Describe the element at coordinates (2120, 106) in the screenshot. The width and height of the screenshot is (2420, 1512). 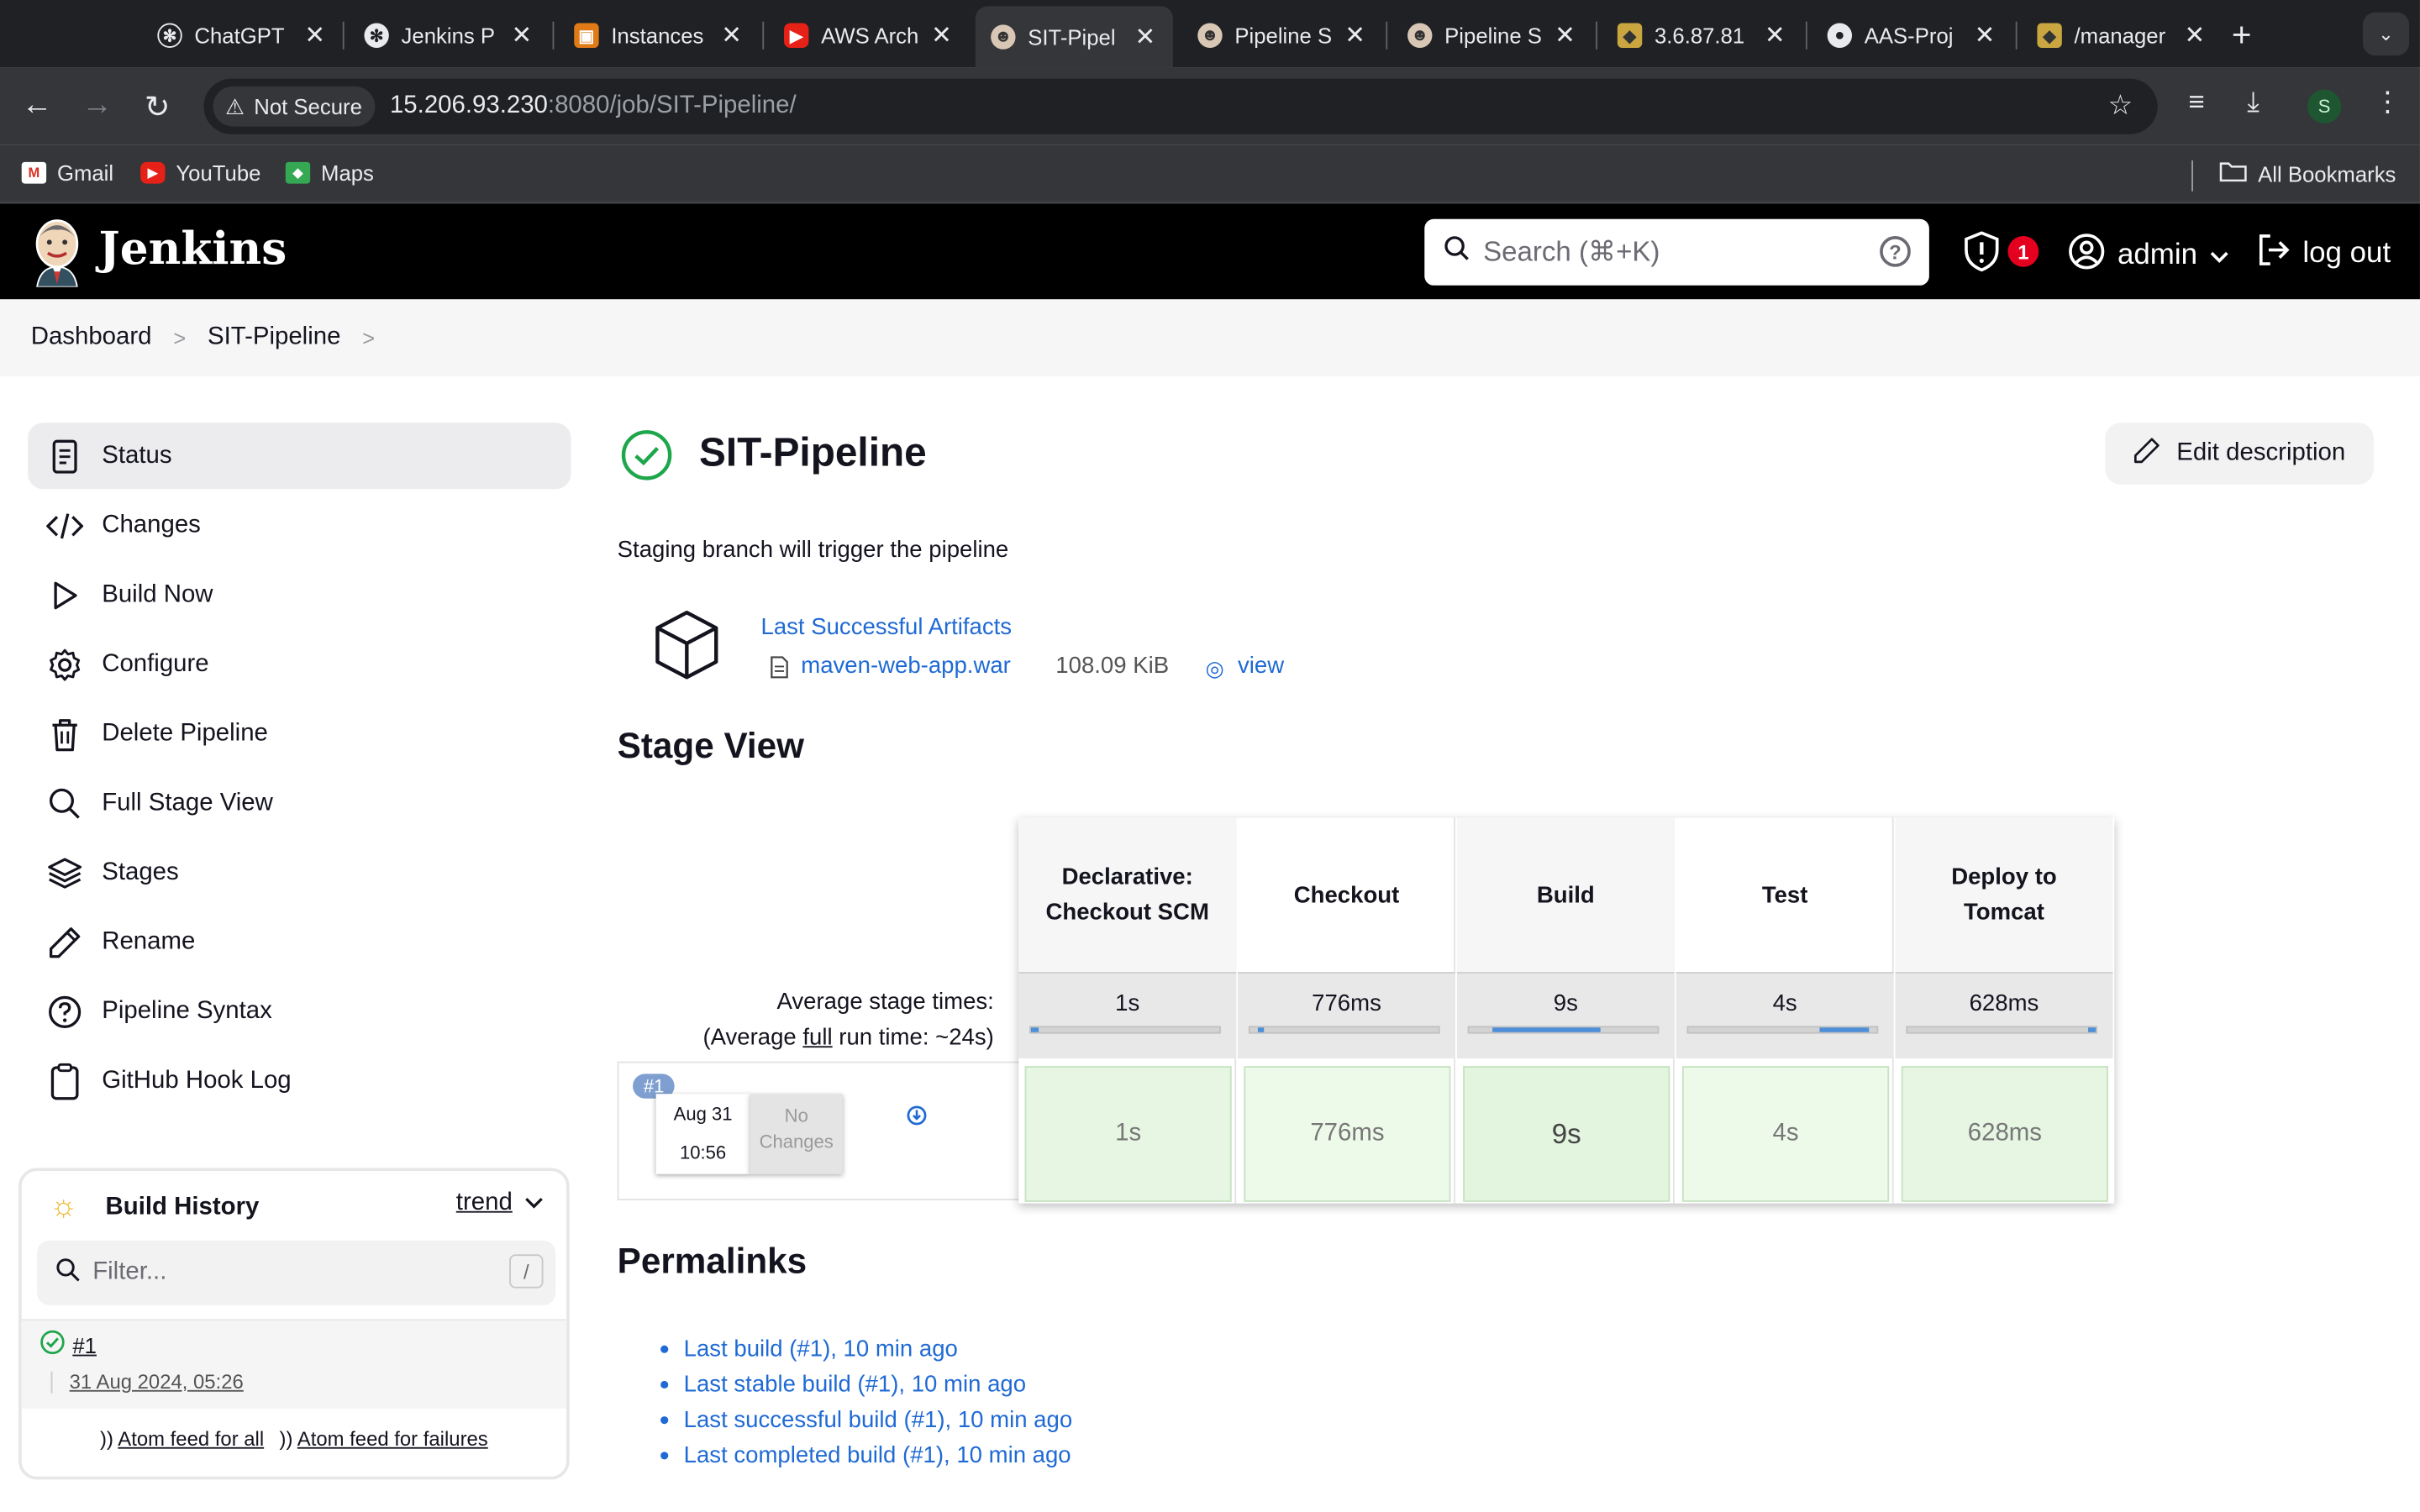
I see `bookmark-star-icon: ☆` at that location.